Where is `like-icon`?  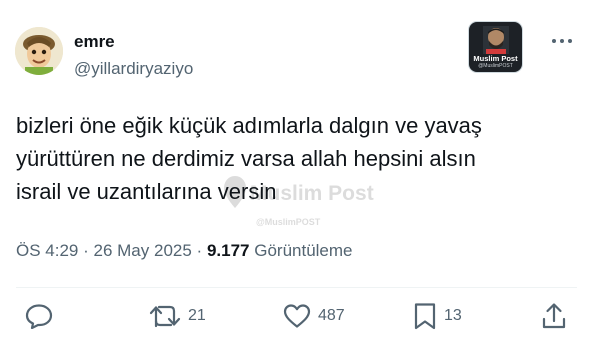
like-icon is located at coordinates (297, 316).